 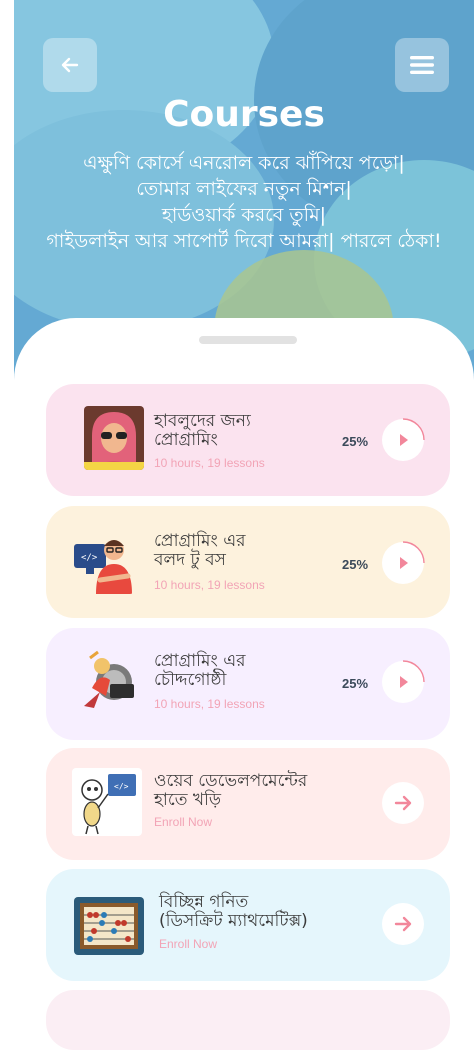 I want to click on hamburger-menu-icon, so click(x=422, y=65).